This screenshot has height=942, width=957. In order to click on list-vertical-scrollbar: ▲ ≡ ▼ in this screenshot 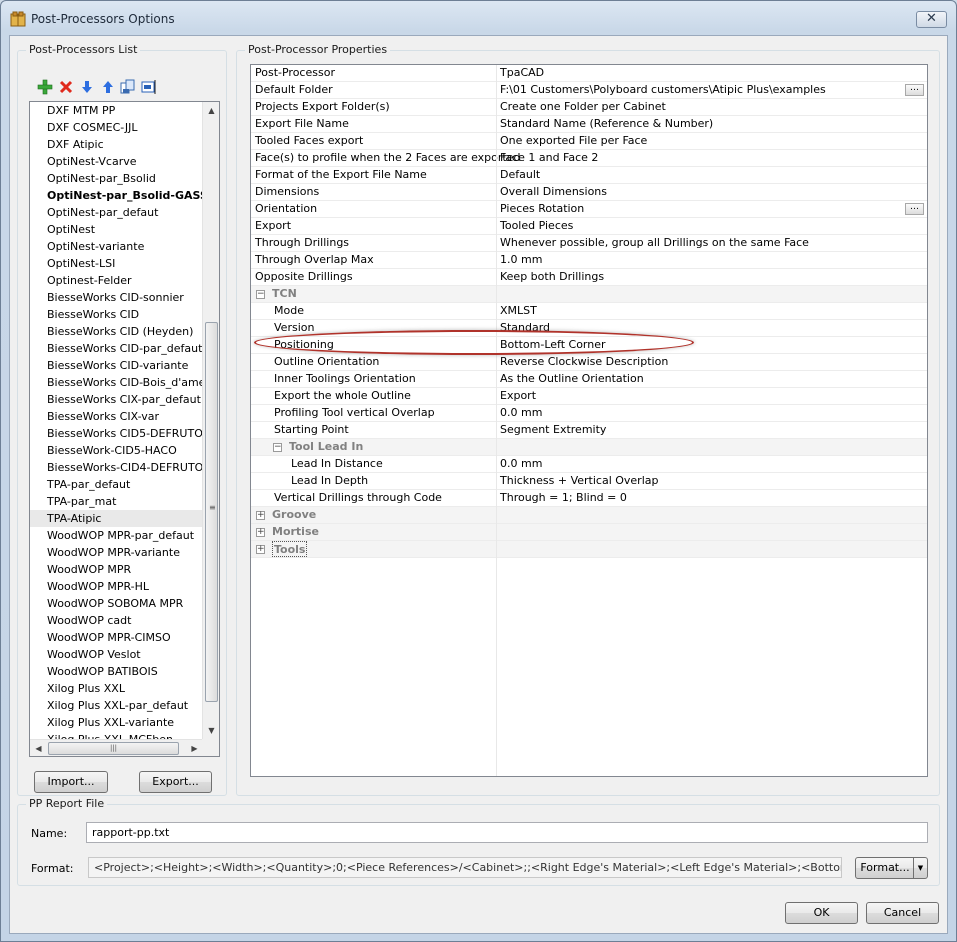, I will do `click(210, 420)`.